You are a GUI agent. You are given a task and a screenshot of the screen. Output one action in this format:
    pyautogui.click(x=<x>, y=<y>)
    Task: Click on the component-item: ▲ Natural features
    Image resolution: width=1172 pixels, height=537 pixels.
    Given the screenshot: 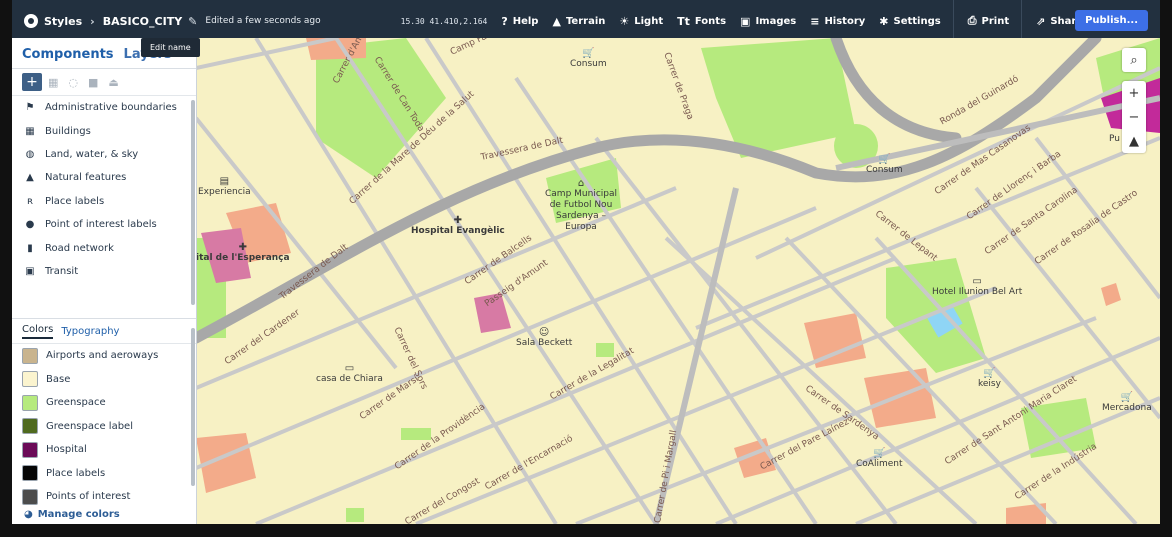 What is the action you would take?
    pyautogui.click(x=104, y=177)
    